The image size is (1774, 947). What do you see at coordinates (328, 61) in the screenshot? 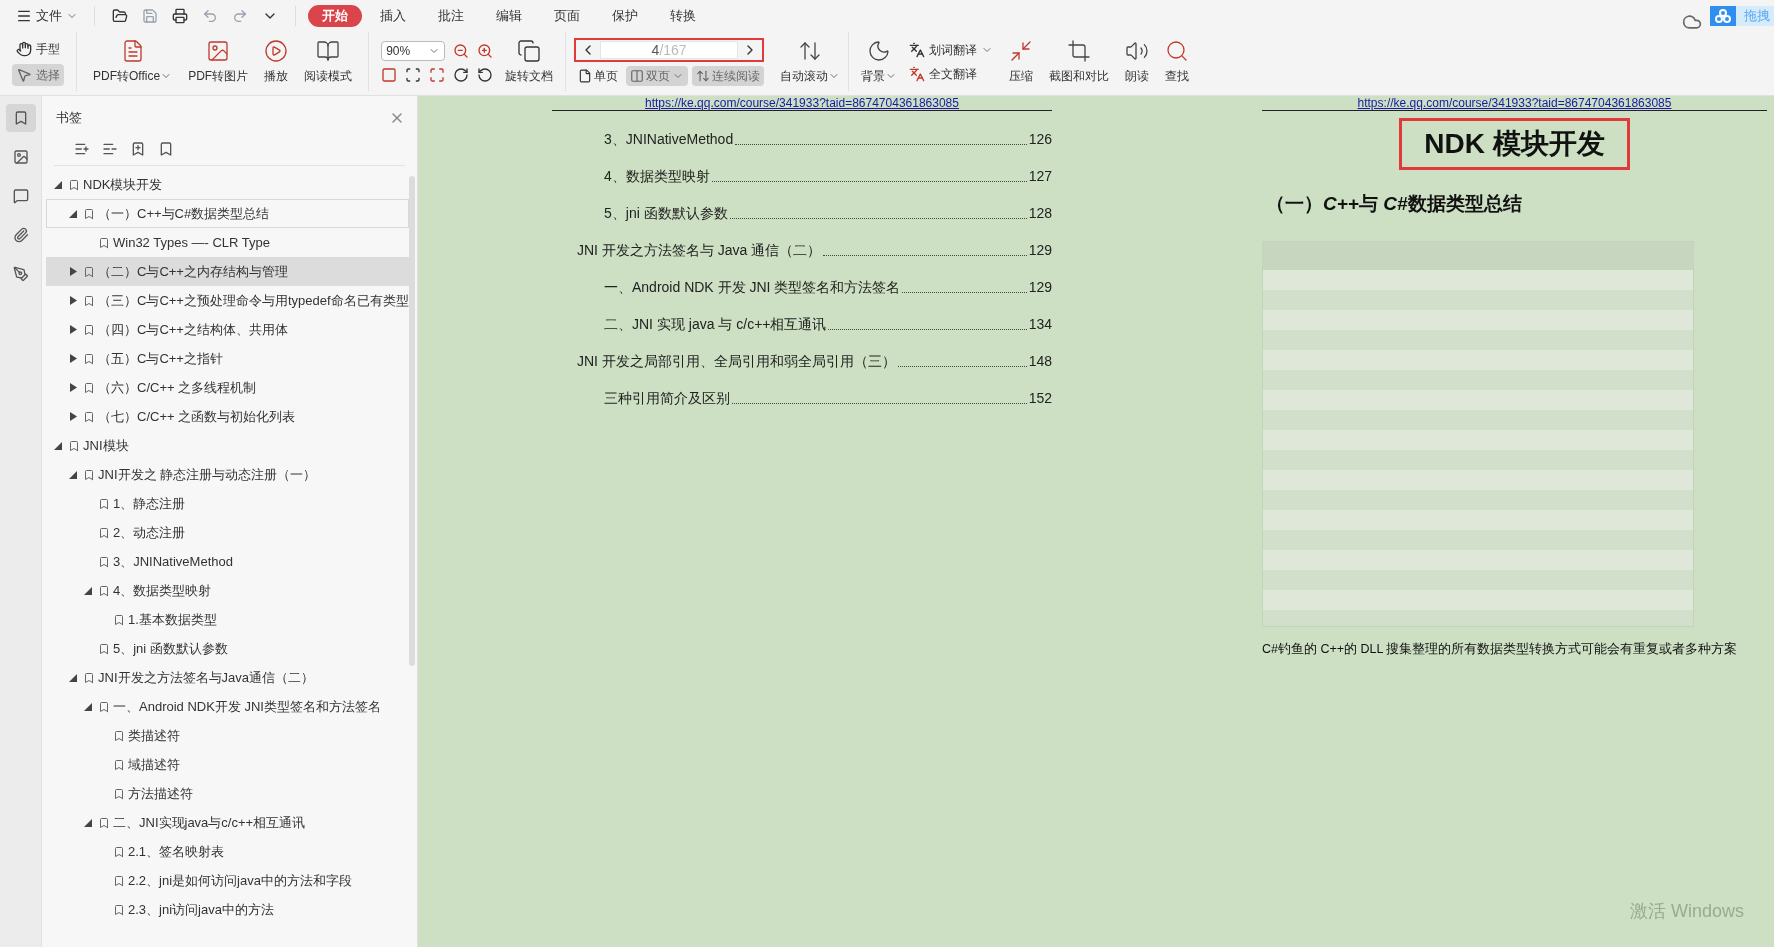
I see `toolbar-button: 阅读模式` at bounding box center [328, 61].